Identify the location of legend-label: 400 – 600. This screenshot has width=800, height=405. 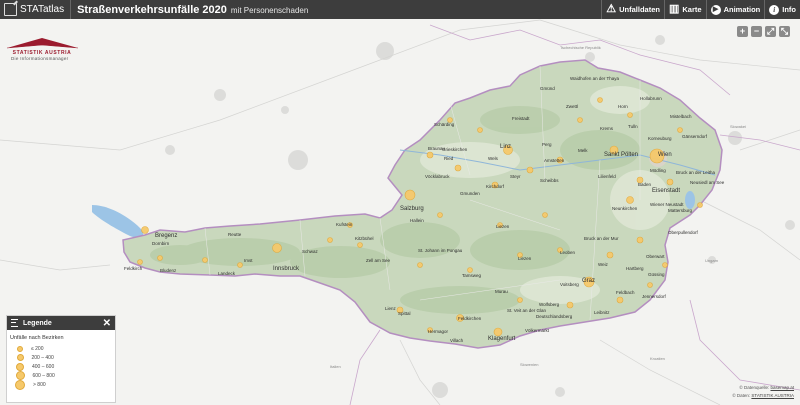
(43, 366).